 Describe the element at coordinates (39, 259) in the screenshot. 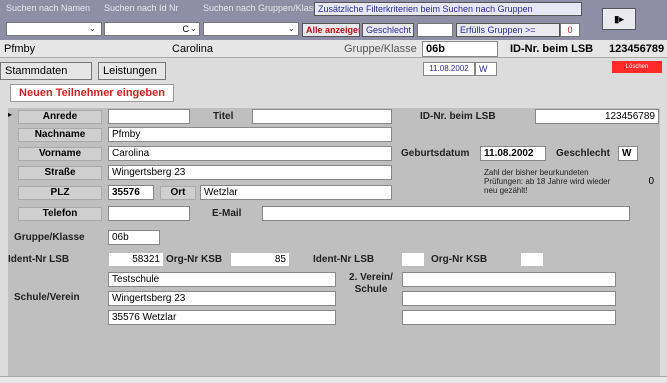

I see `ident-lsb-label: Ident-Nr LSB` at that location.